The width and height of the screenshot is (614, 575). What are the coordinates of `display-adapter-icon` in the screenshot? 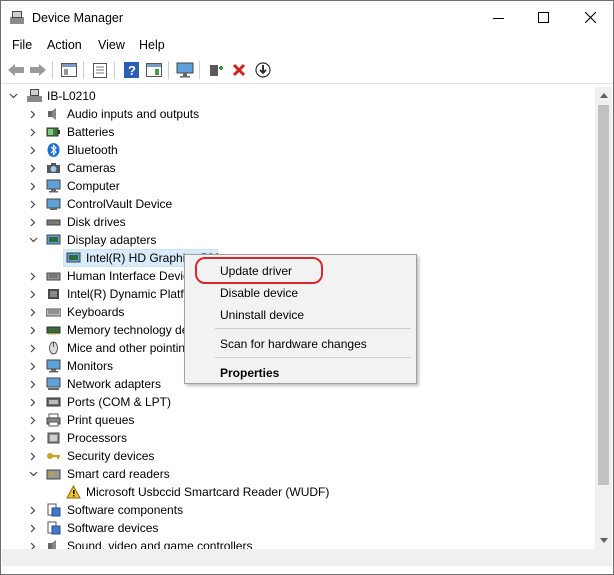 It's located at (53, 239).